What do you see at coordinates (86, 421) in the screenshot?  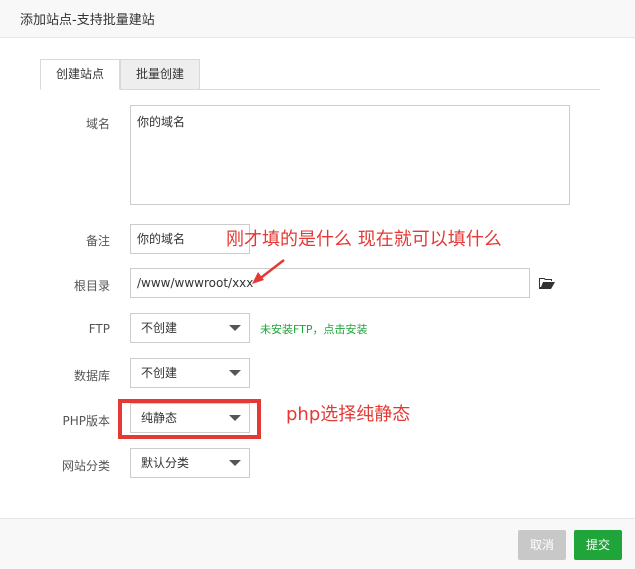 I see `php-version-label: PHP版本` at bounding box center [86, 421].